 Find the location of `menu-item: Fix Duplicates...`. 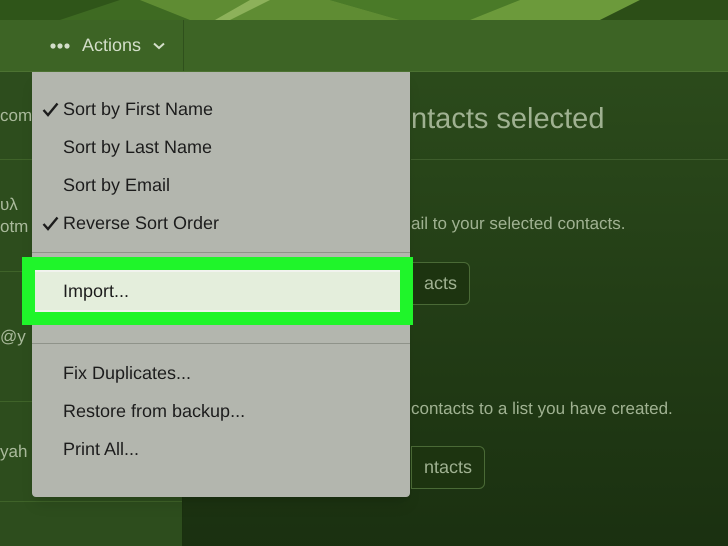

menu-item: Fix Duplicates... is located at coordinates (221, 373).